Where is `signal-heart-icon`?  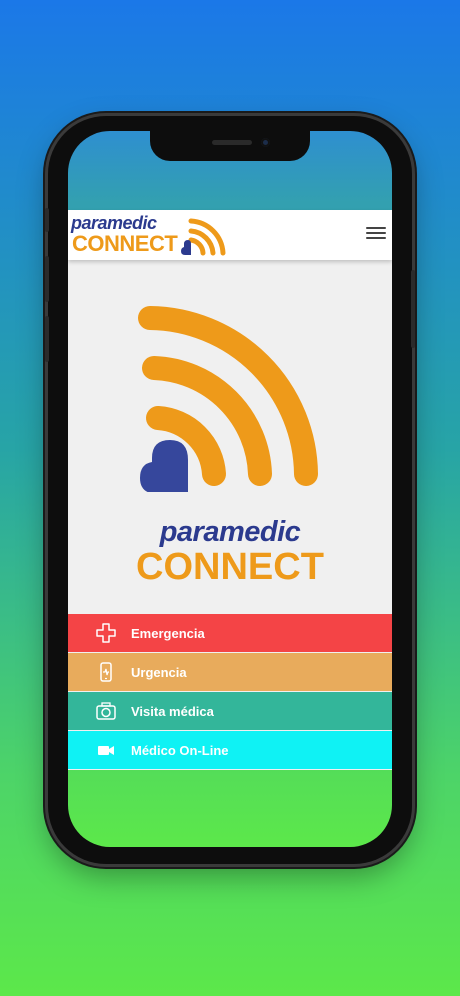 signal-heart-icon is located at coordinates (203, 237).